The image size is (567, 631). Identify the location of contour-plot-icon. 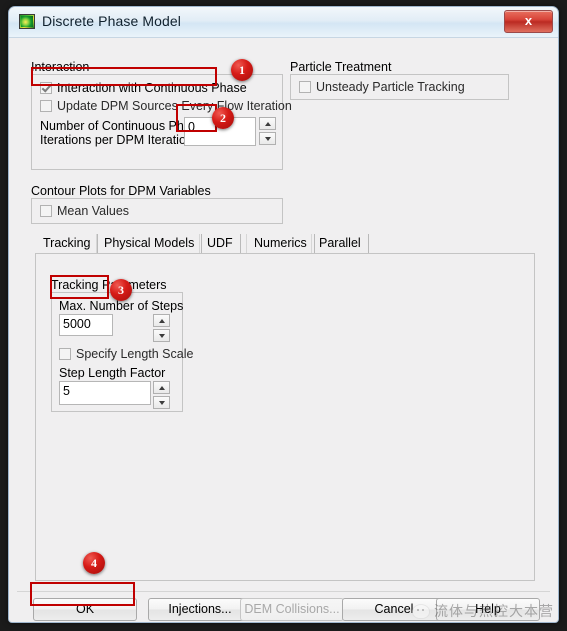
(27, 21).